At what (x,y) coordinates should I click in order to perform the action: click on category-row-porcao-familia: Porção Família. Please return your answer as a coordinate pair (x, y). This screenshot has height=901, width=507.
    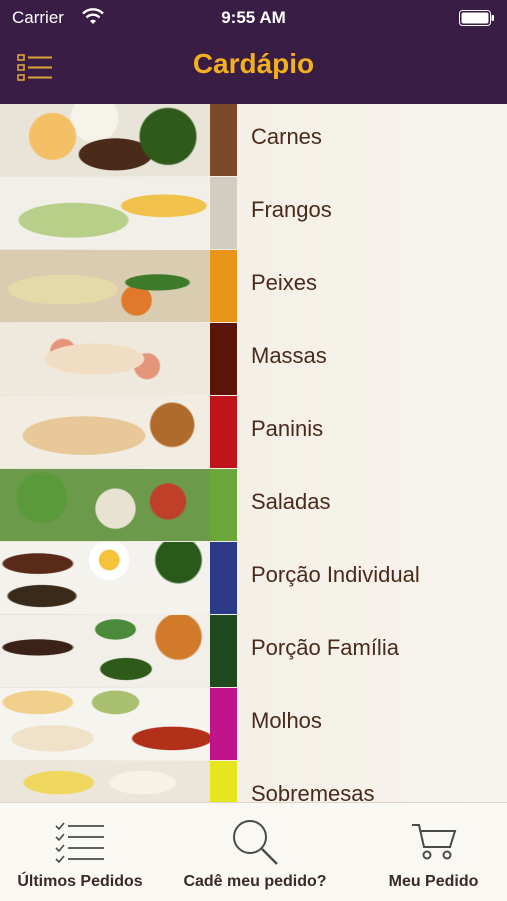
    Looking at the image, I should click on (253, 652).